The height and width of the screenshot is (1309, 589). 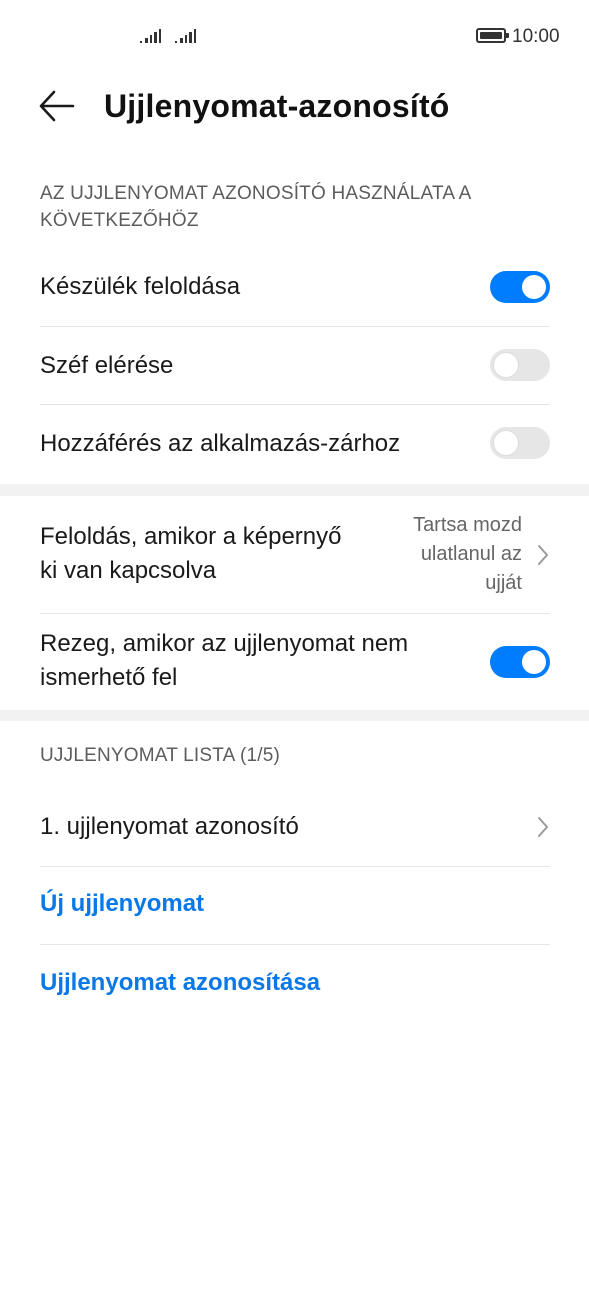 I want to click on fingerprint-item: 1. ujjlenyomat azonosító, so click(x=295, y=827).